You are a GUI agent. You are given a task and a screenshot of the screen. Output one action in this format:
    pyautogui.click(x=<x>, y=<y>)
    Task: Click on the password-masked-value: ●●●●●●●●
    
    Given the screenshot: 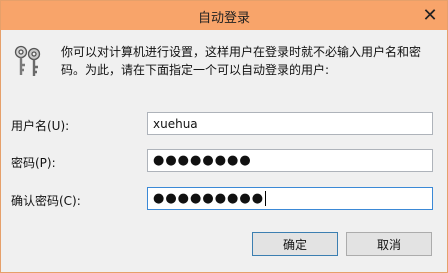 What is the action you would take?
    pyautogui.click(x=202, y=160)
    